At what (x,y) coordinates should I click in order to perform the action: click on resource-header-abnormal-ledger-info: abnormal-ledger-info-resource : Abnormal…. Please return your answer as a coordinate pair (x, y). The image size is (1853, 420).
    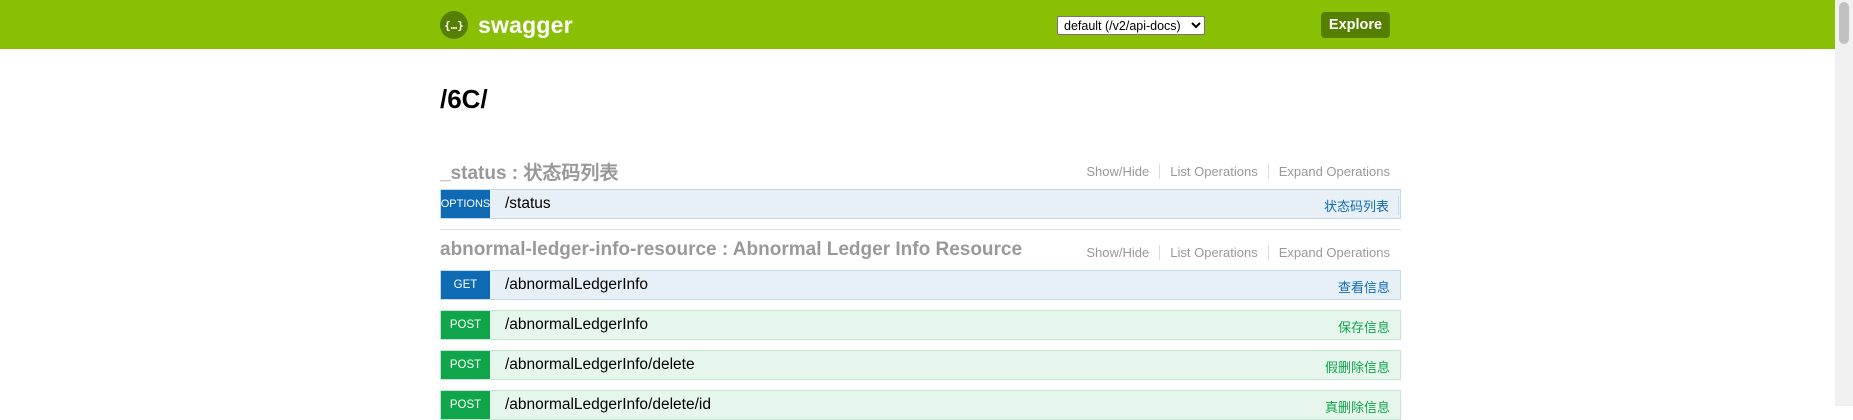
    Looking at the image, I should click on (920, 252).